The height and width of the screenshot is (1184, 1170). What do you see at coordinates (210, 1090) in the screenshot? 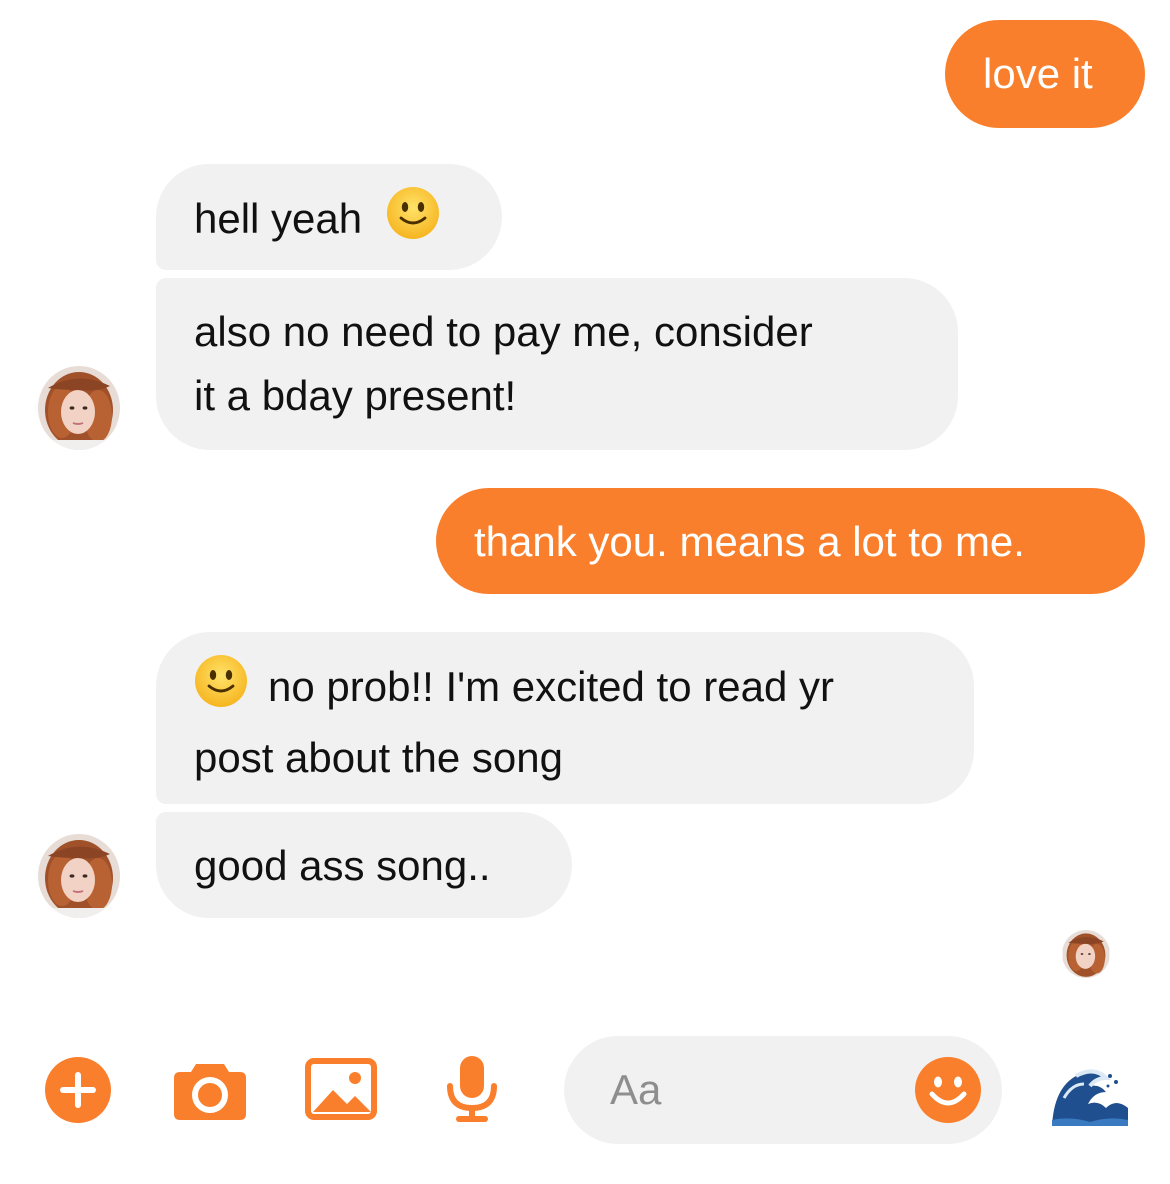
I see `camera-icon` at bounding box center [210, 1090].